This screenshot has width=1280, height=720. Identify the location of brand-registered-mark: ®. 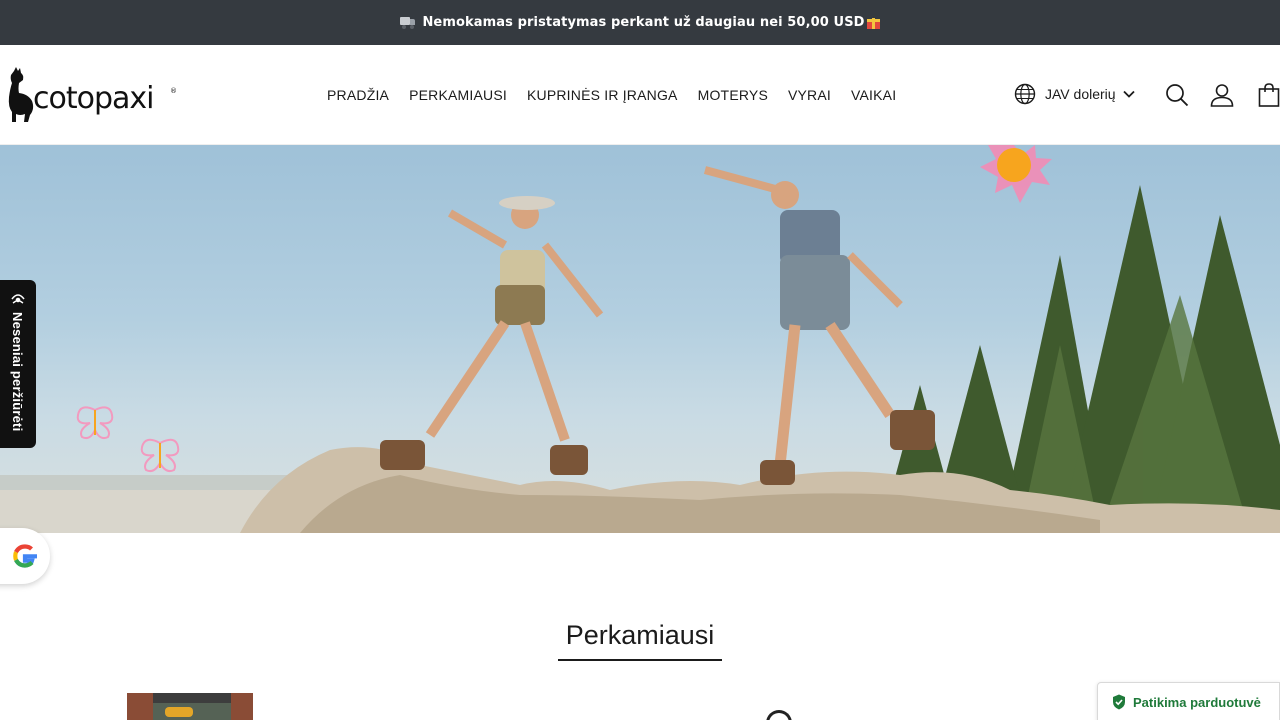
(173, 91).